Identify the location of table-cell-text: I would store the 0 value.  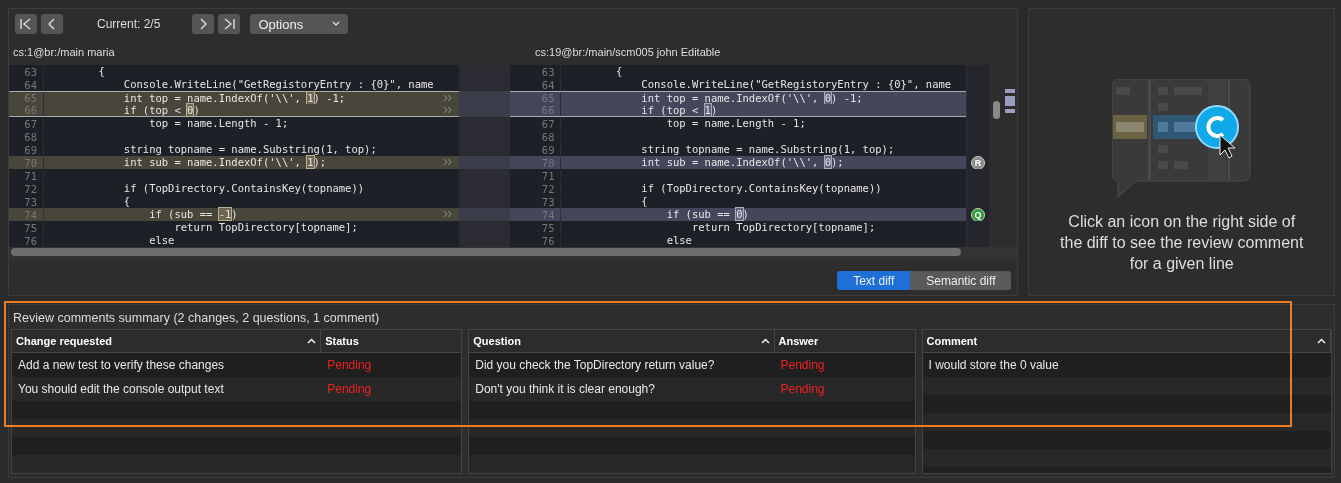
(993, 365).